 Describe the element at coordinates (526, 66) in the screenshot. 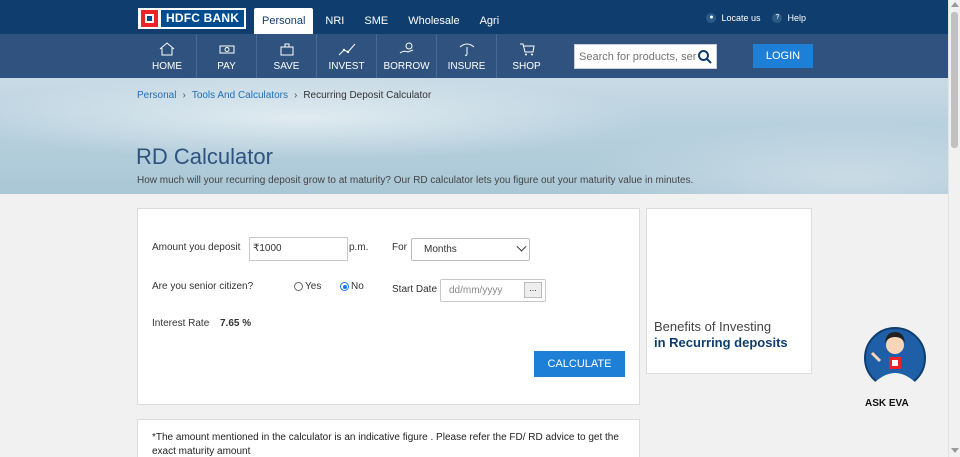

I see `nav-shop-label: SHOP` at that location.